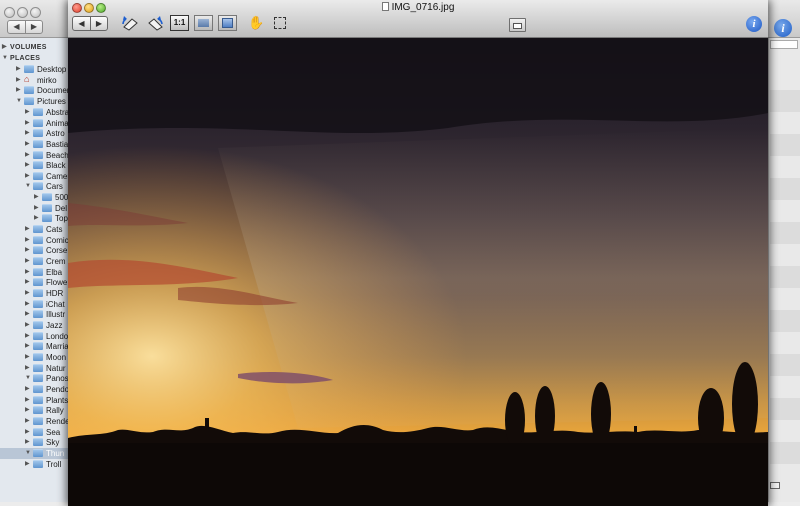 The width and height of the screenshot is (800, 506). Describe the element at coordinates (783, 28) in the screenshot. I see `finder-info-icon: i` at that location.